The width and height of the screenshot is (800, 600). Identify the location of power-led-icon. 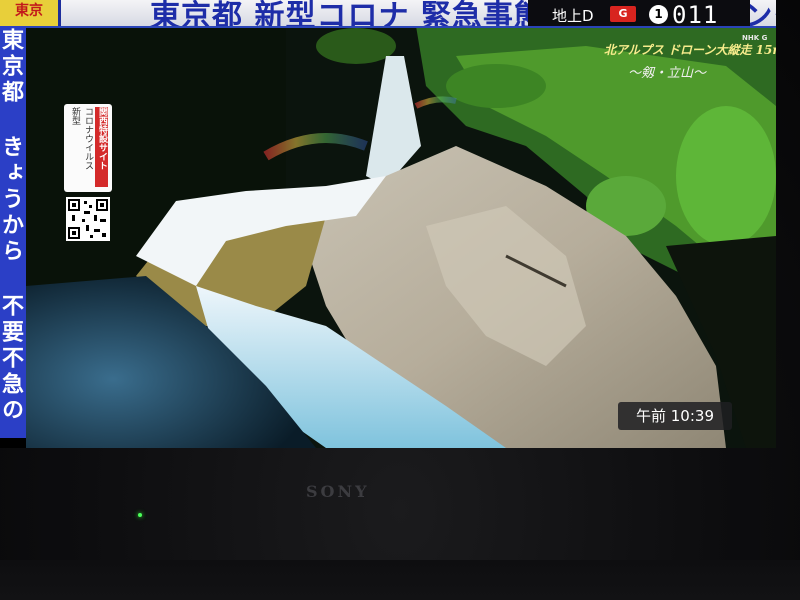
(140, 515).